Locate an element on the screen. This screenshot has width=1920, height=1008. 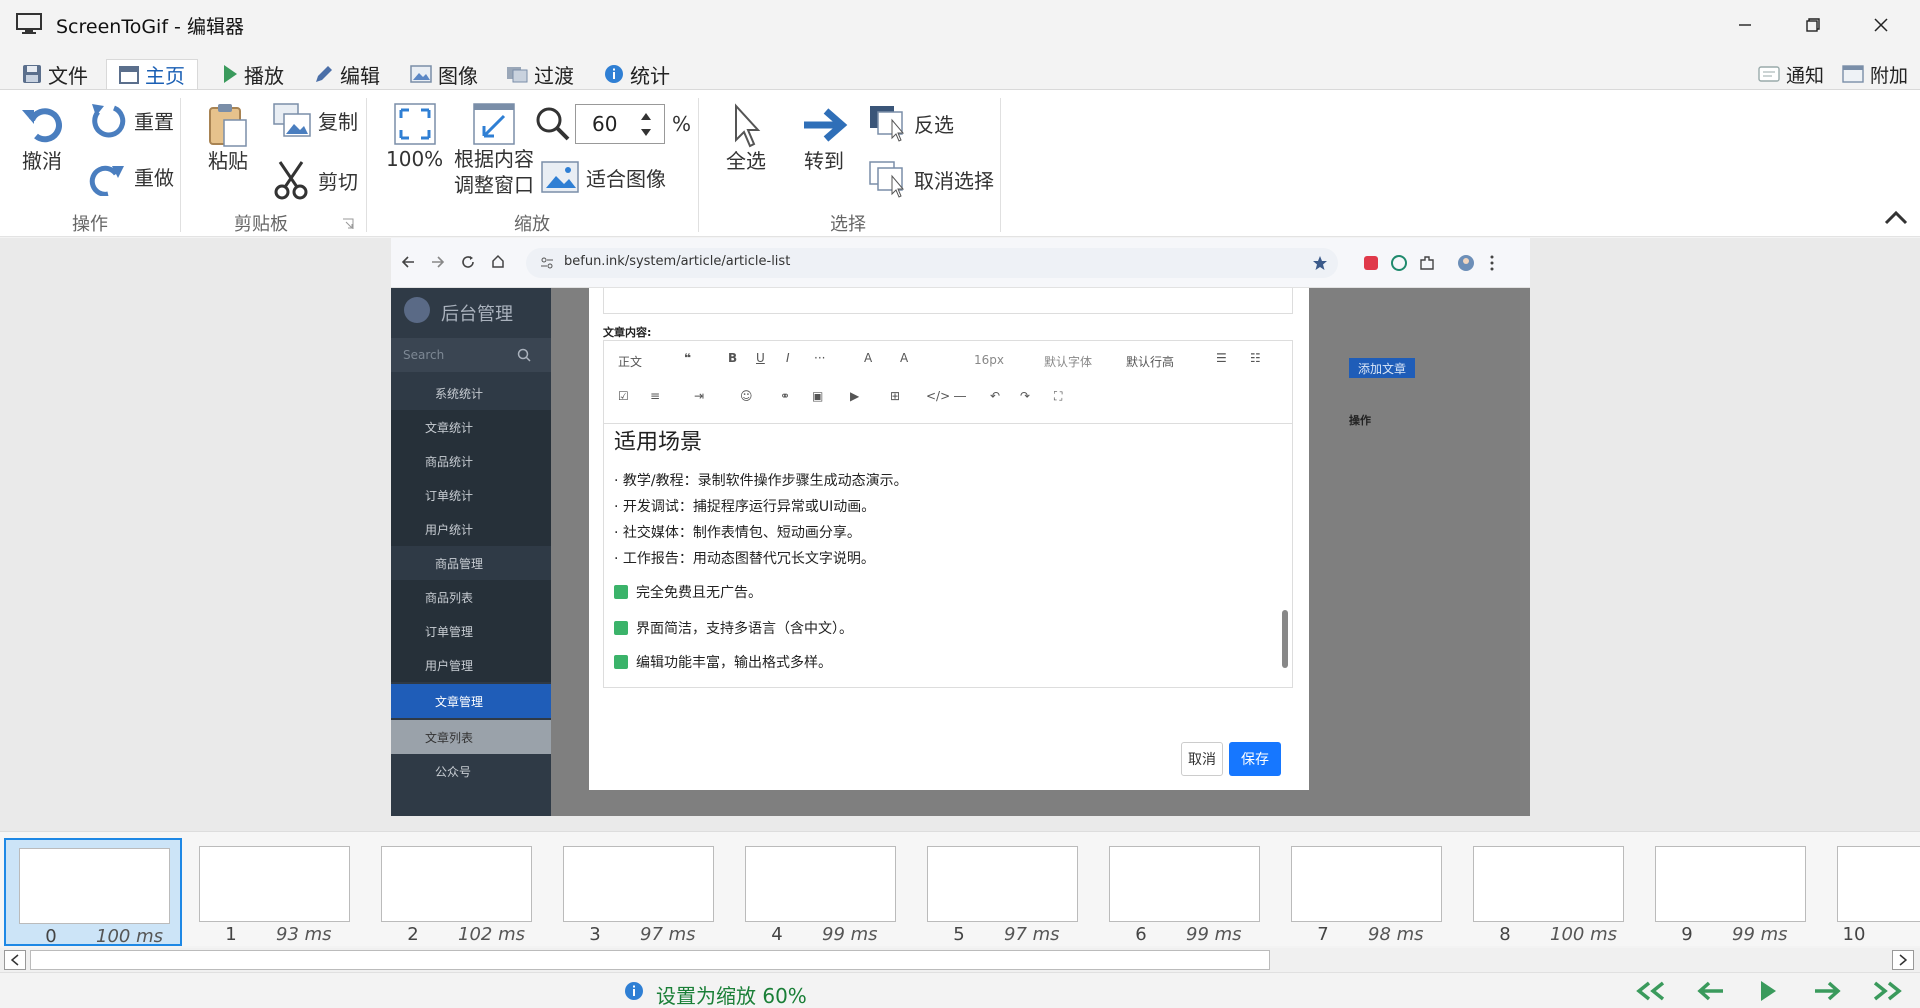
frame-item: 4 99 ms is located at coordinates (821, 892).